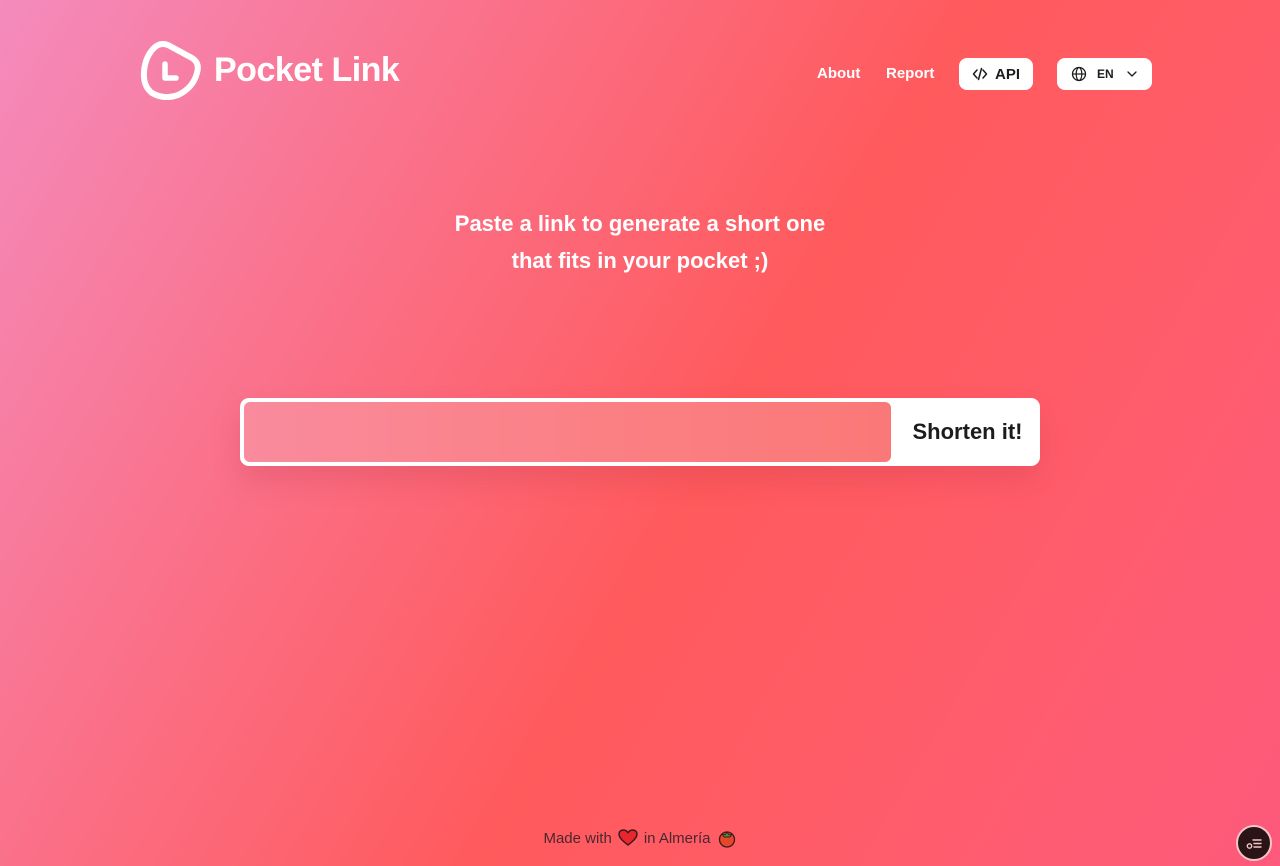 This screenshot has width=1280, height=866. Describe the element at coordinates (170, 70) in the screenshot. I see `pocket-link-logo-icon` at that location.